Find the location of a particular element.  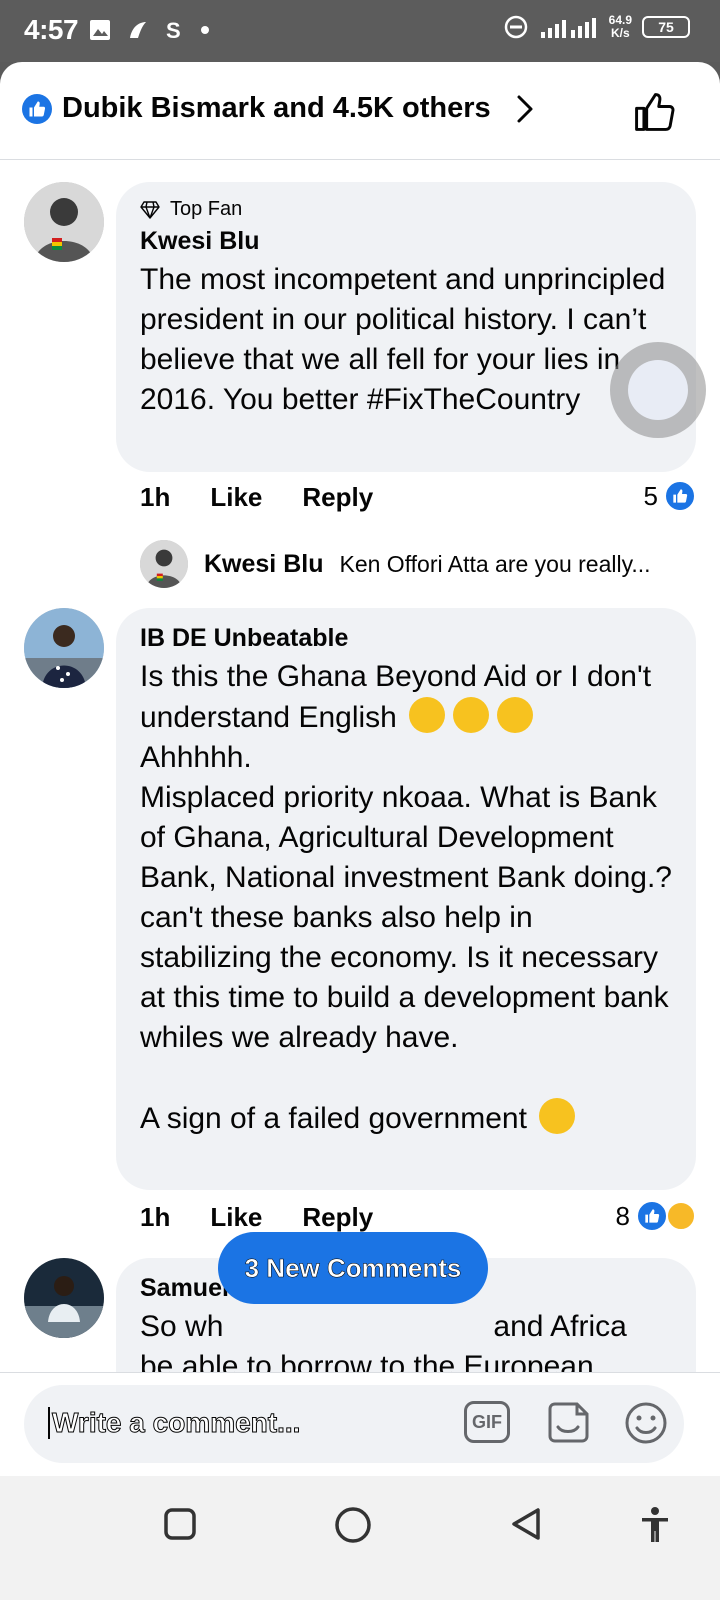

new-comments-pill: 3 New Comments is located at coordinates (353, 1268).